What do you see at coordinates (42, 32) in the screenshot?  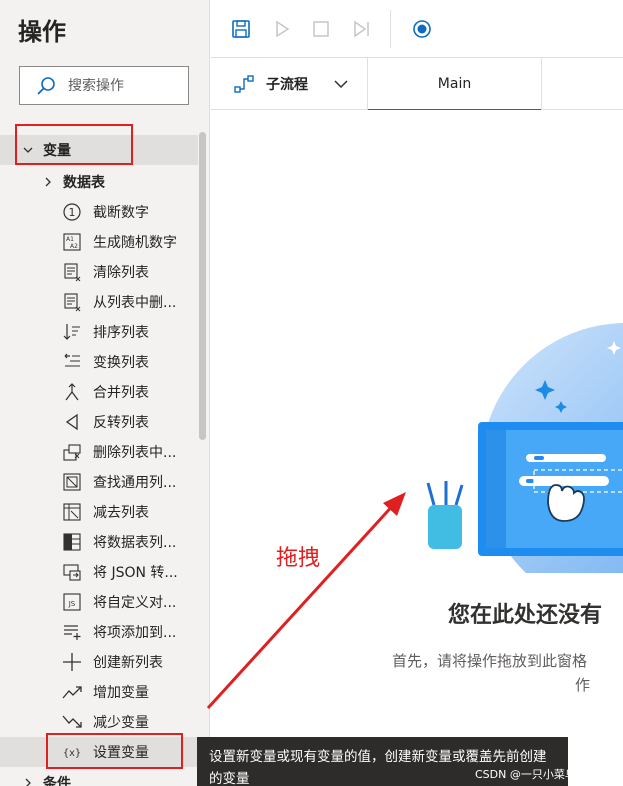 I see `pane-title: 操作` at bounding box center [42, 32].